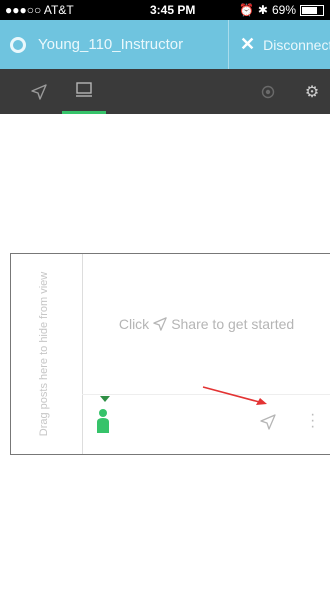  Describe the element at coordinates (160, 324) in the screenshot. I see `inline-share-icon` at that location.